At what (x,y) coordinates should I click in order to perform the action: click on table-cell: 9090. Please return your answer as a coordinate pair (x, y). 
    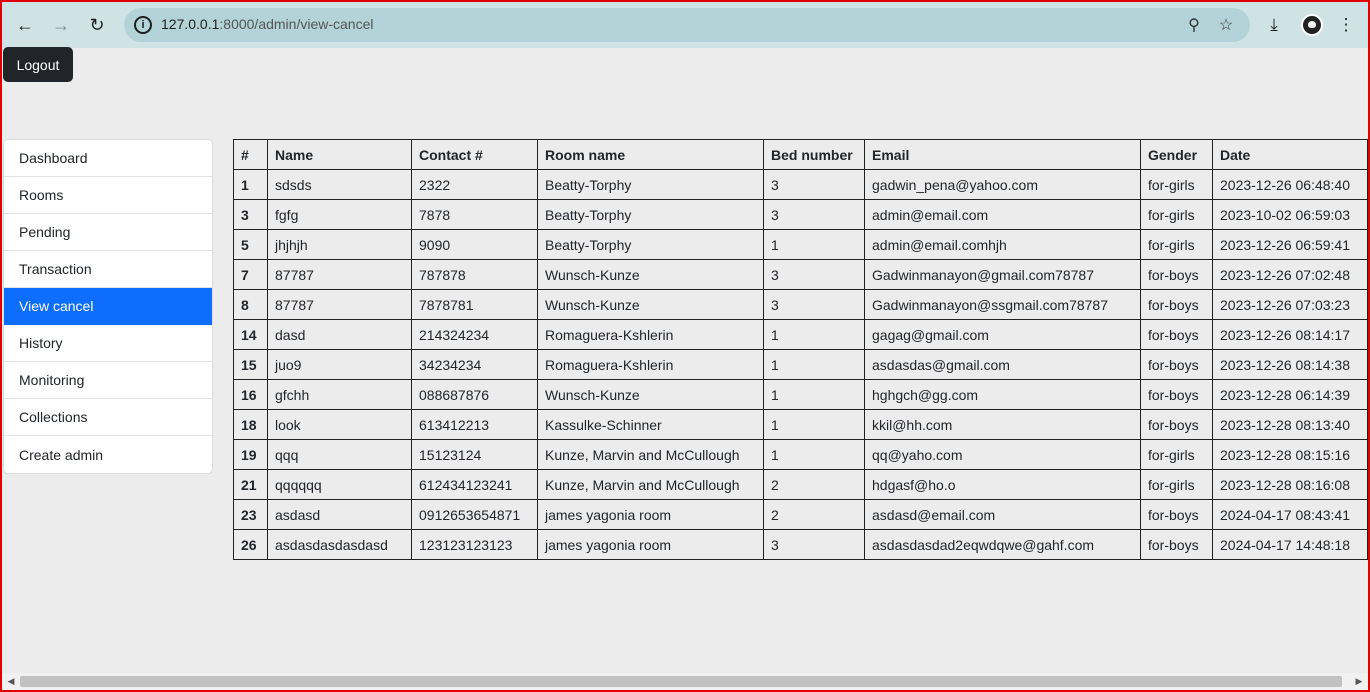
    Looking at the image, I should click on (474, 244).